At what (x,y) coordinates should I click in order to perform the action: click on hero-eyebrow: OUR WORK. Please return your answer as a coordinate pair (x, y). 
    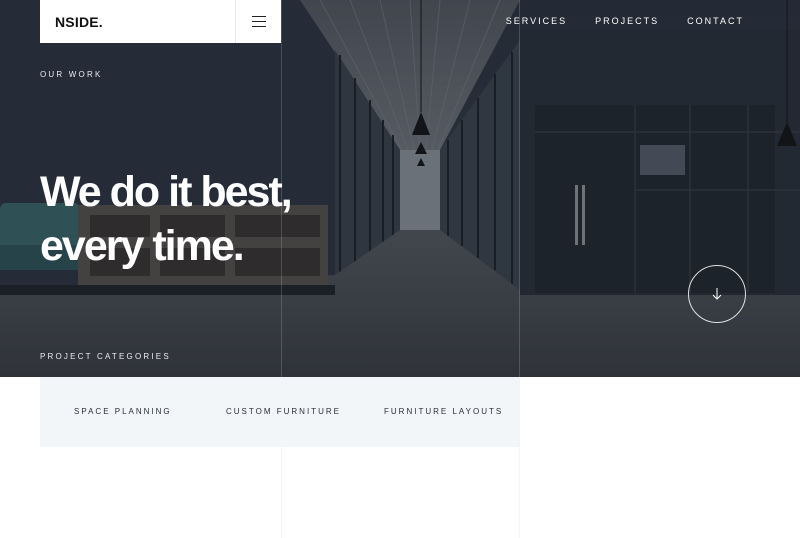
    Looking at the image, I should click on (71, 74).